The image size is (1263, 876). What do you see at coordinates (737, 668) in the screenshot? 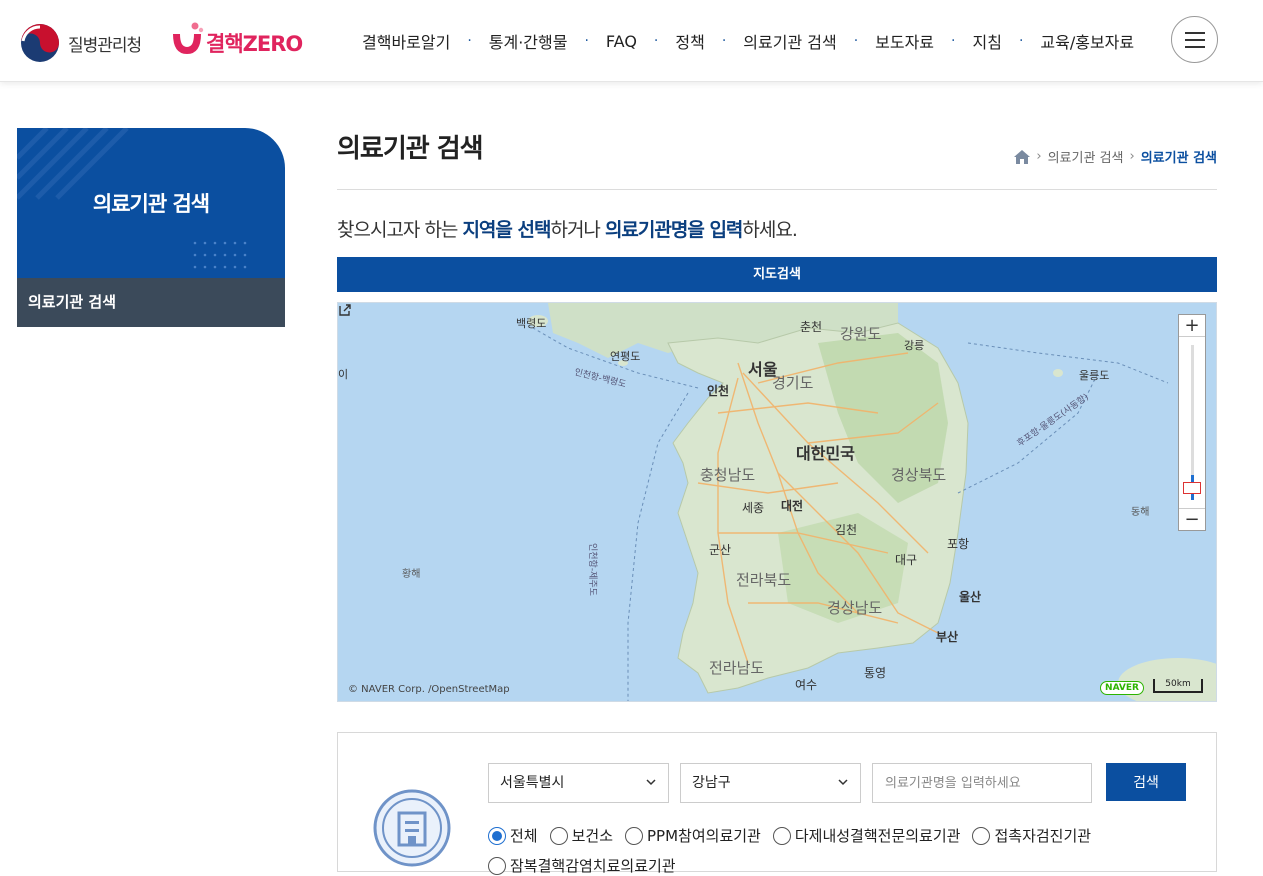
I see `map-label: 전라남도` at bounding box center [737, 668].